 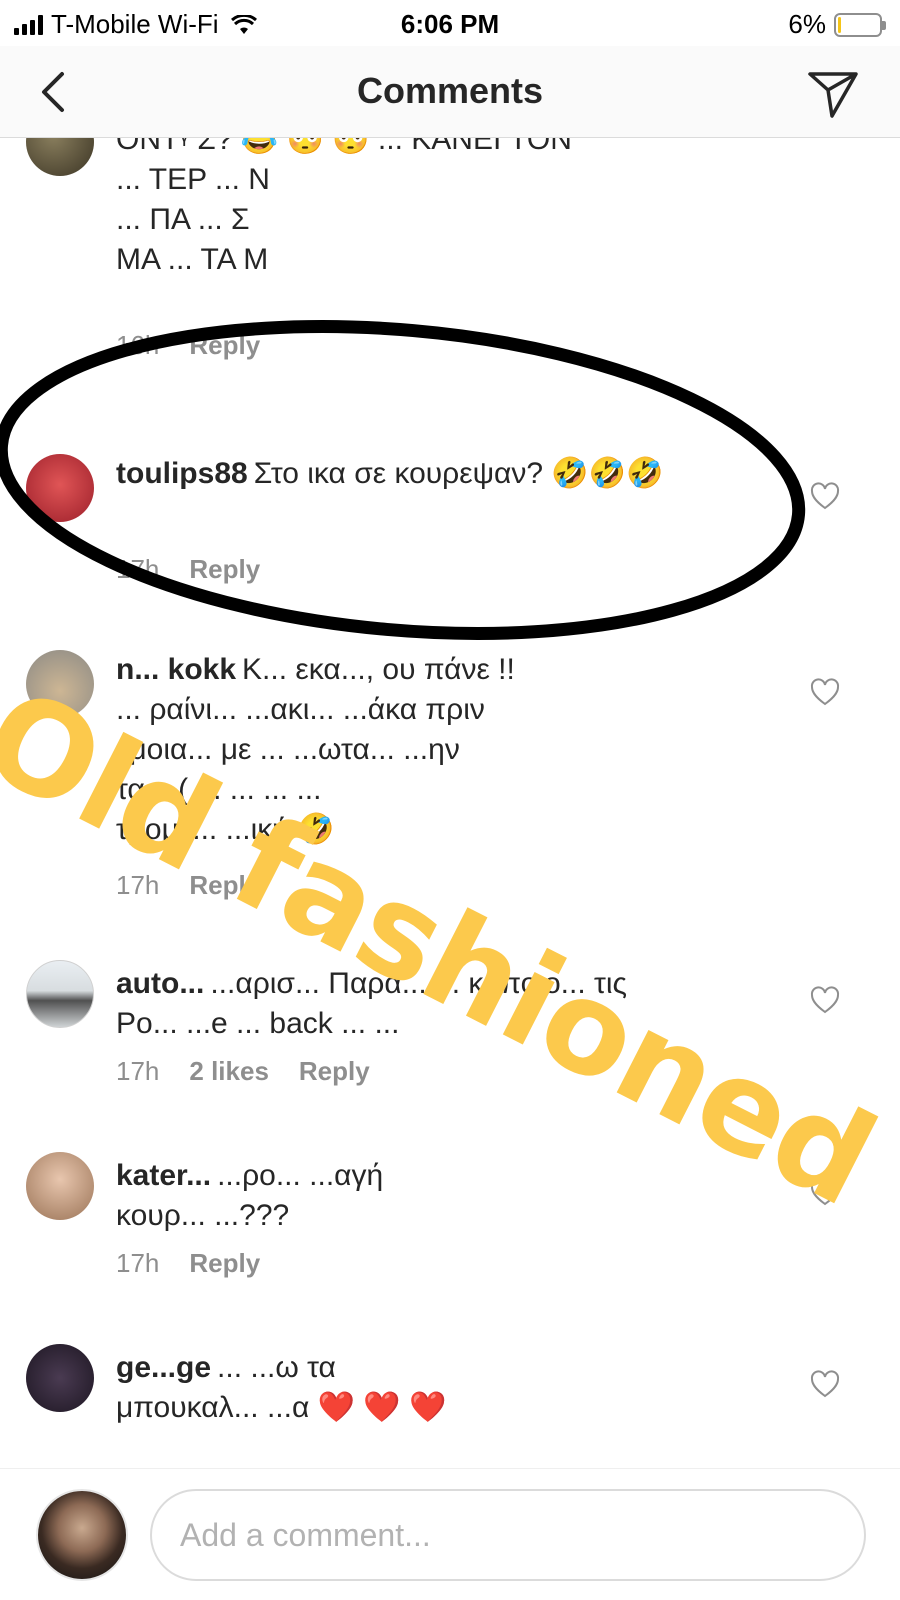 I want to click on comment-text: ONTᵞ Σ? 😂 😳 😳 ... ΚΑΝΕΙ ΤΟΝ, so click(x=344, y=147).